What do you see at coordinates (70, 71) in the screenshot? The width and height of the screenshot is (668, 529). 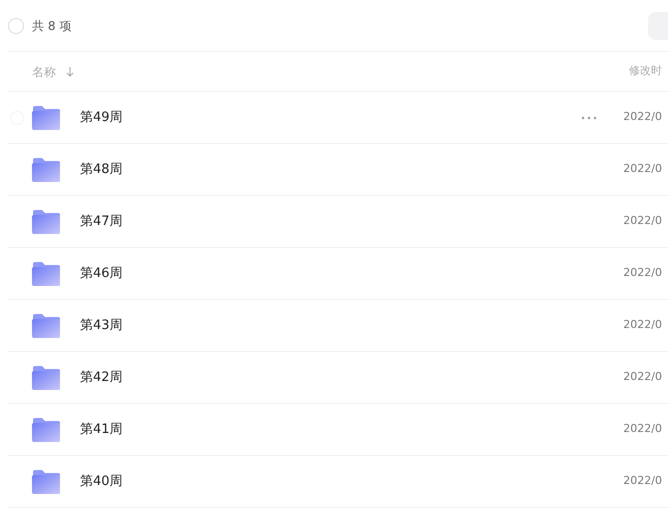 I see `sort-arrow-icon` at bounding box center [70, 71].